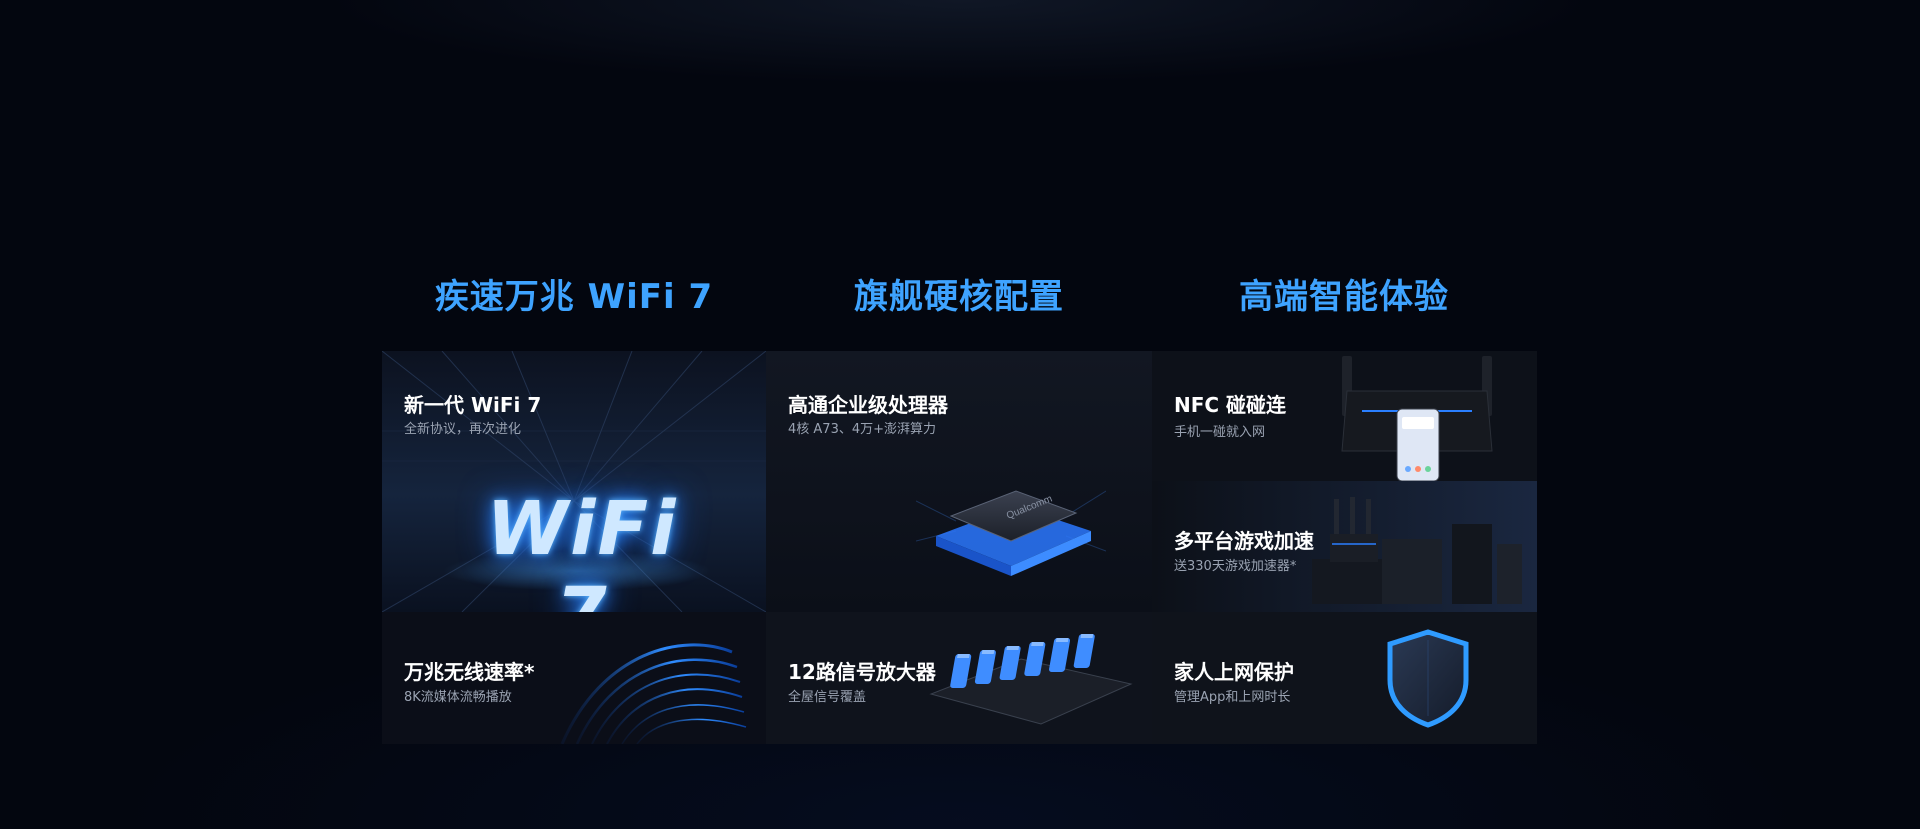  I want to click on tile-signal-amplifier: 12路信号放大器 全屋信号覆盖, so click(959, 678).